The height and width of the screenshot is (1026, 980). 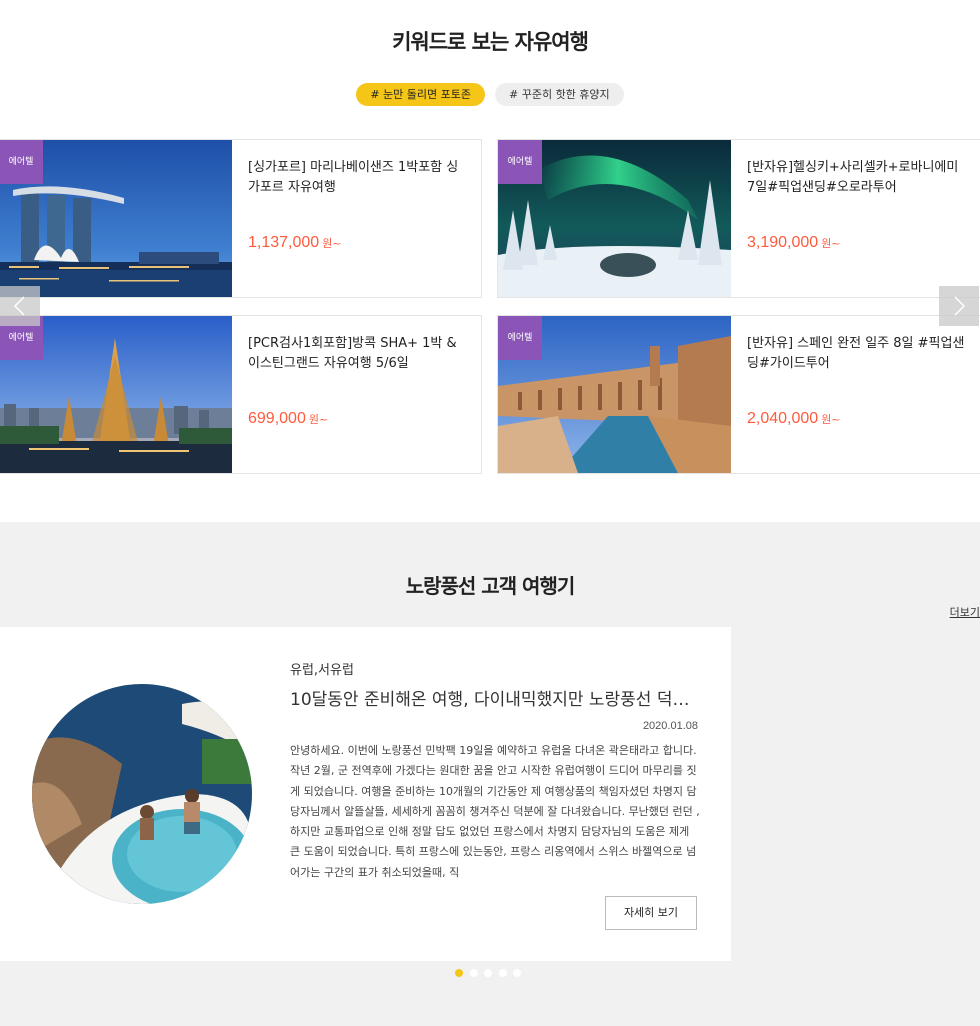 I want to click on product-title: [PCR검사1회포함]방콕 SHA+ 1박 & 이스틴그랜드 자유여행 5/6일, so click(x=358, y=354).